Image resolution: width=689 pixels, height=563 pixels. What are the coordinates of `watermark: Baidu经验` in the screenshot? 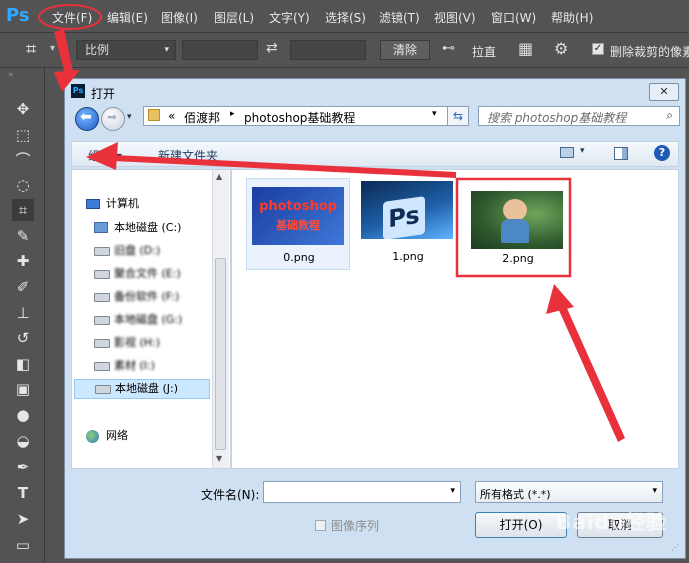 It's located at (612, 522).